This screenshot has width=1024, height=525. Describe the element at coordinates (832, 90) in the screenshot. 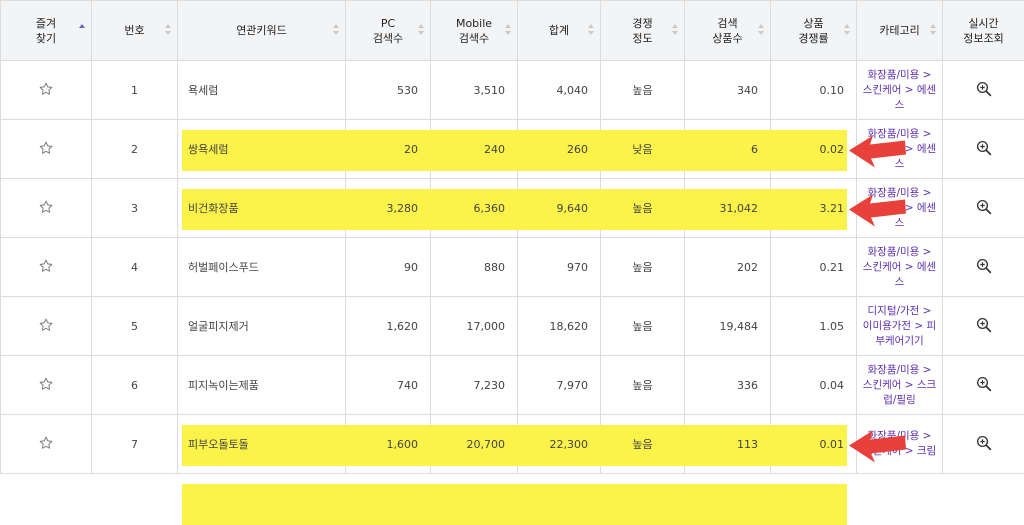

I see `product-competition-ratio: 0.10` at that location.